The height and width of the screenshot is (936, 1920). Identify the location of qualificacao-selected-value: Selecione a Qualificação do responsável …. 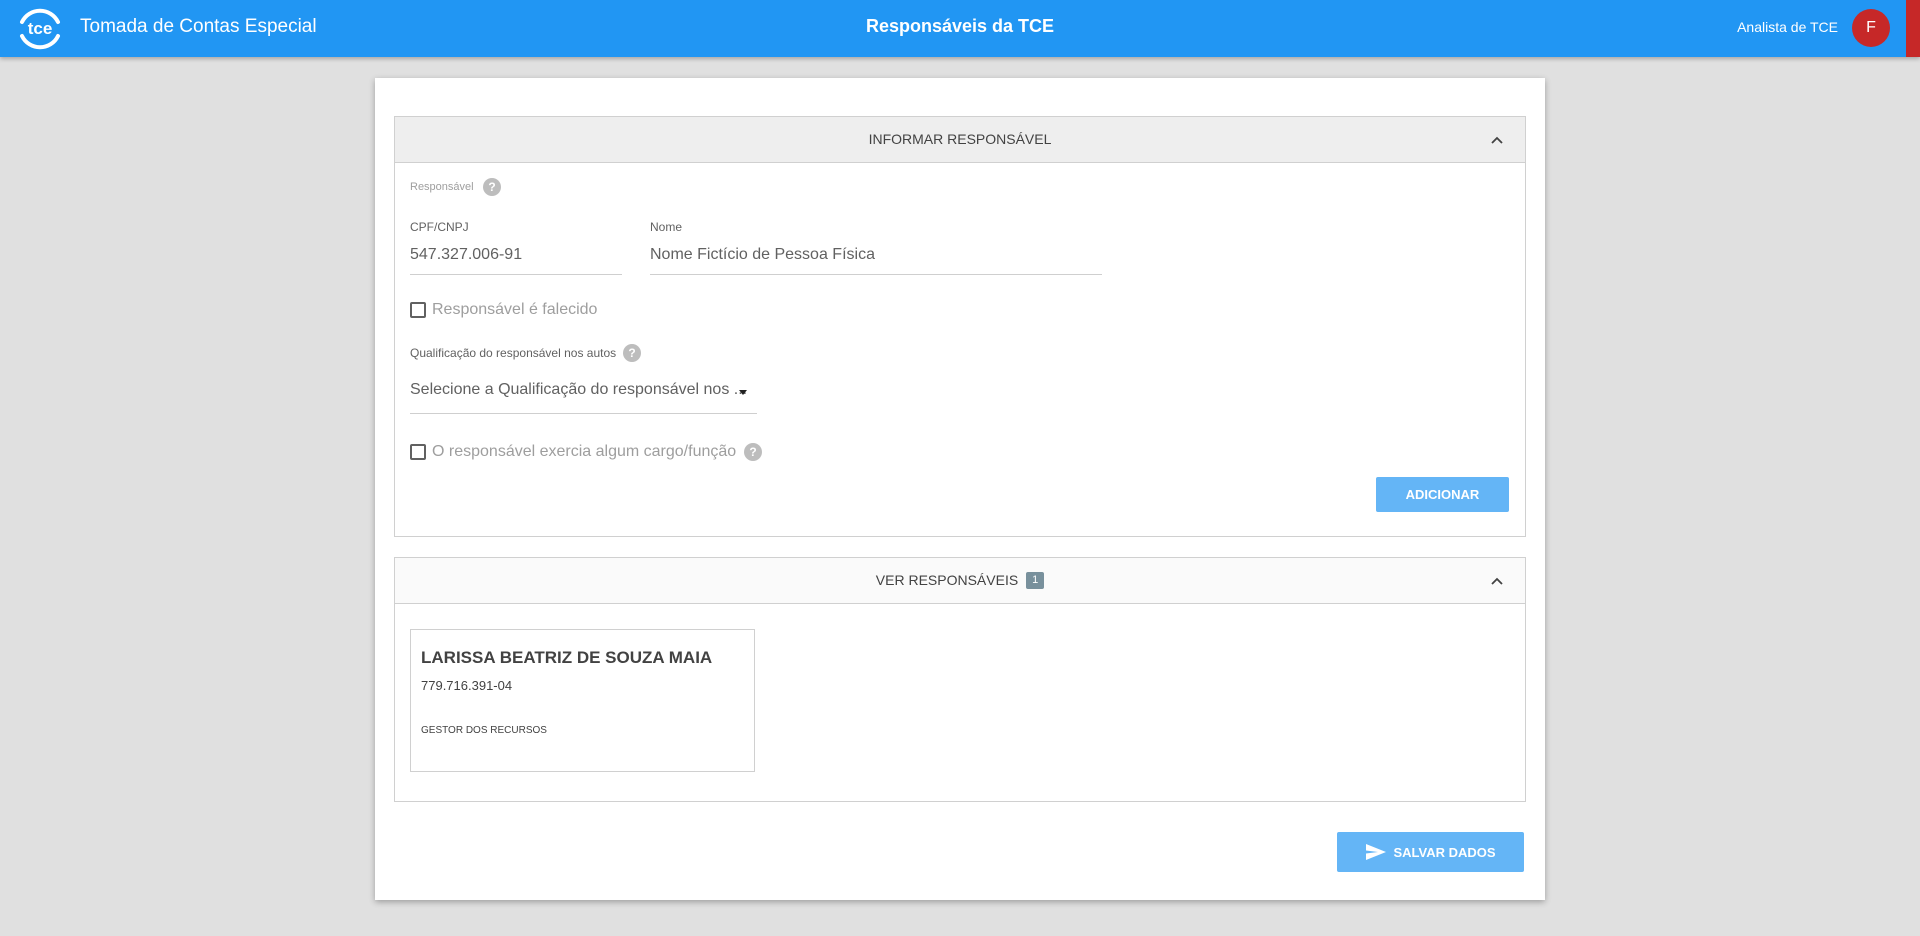
(579, 389).